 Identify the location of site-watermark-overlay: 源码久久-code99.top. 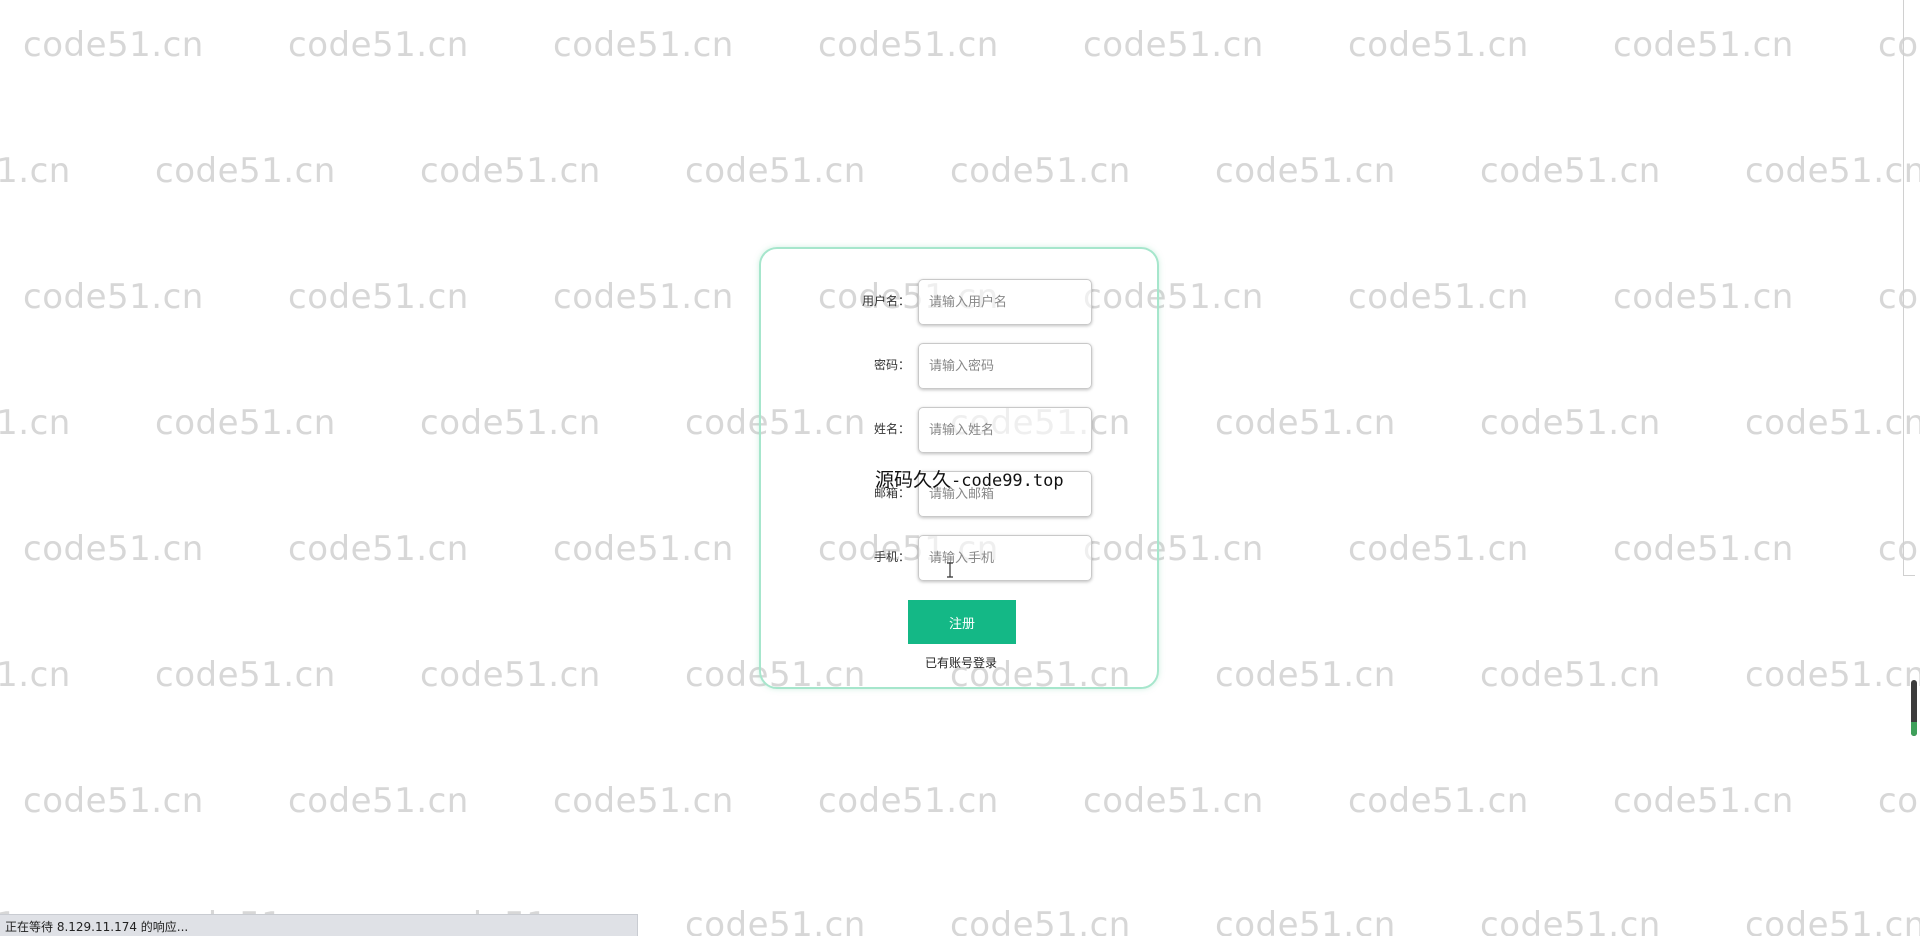
(969, 478).